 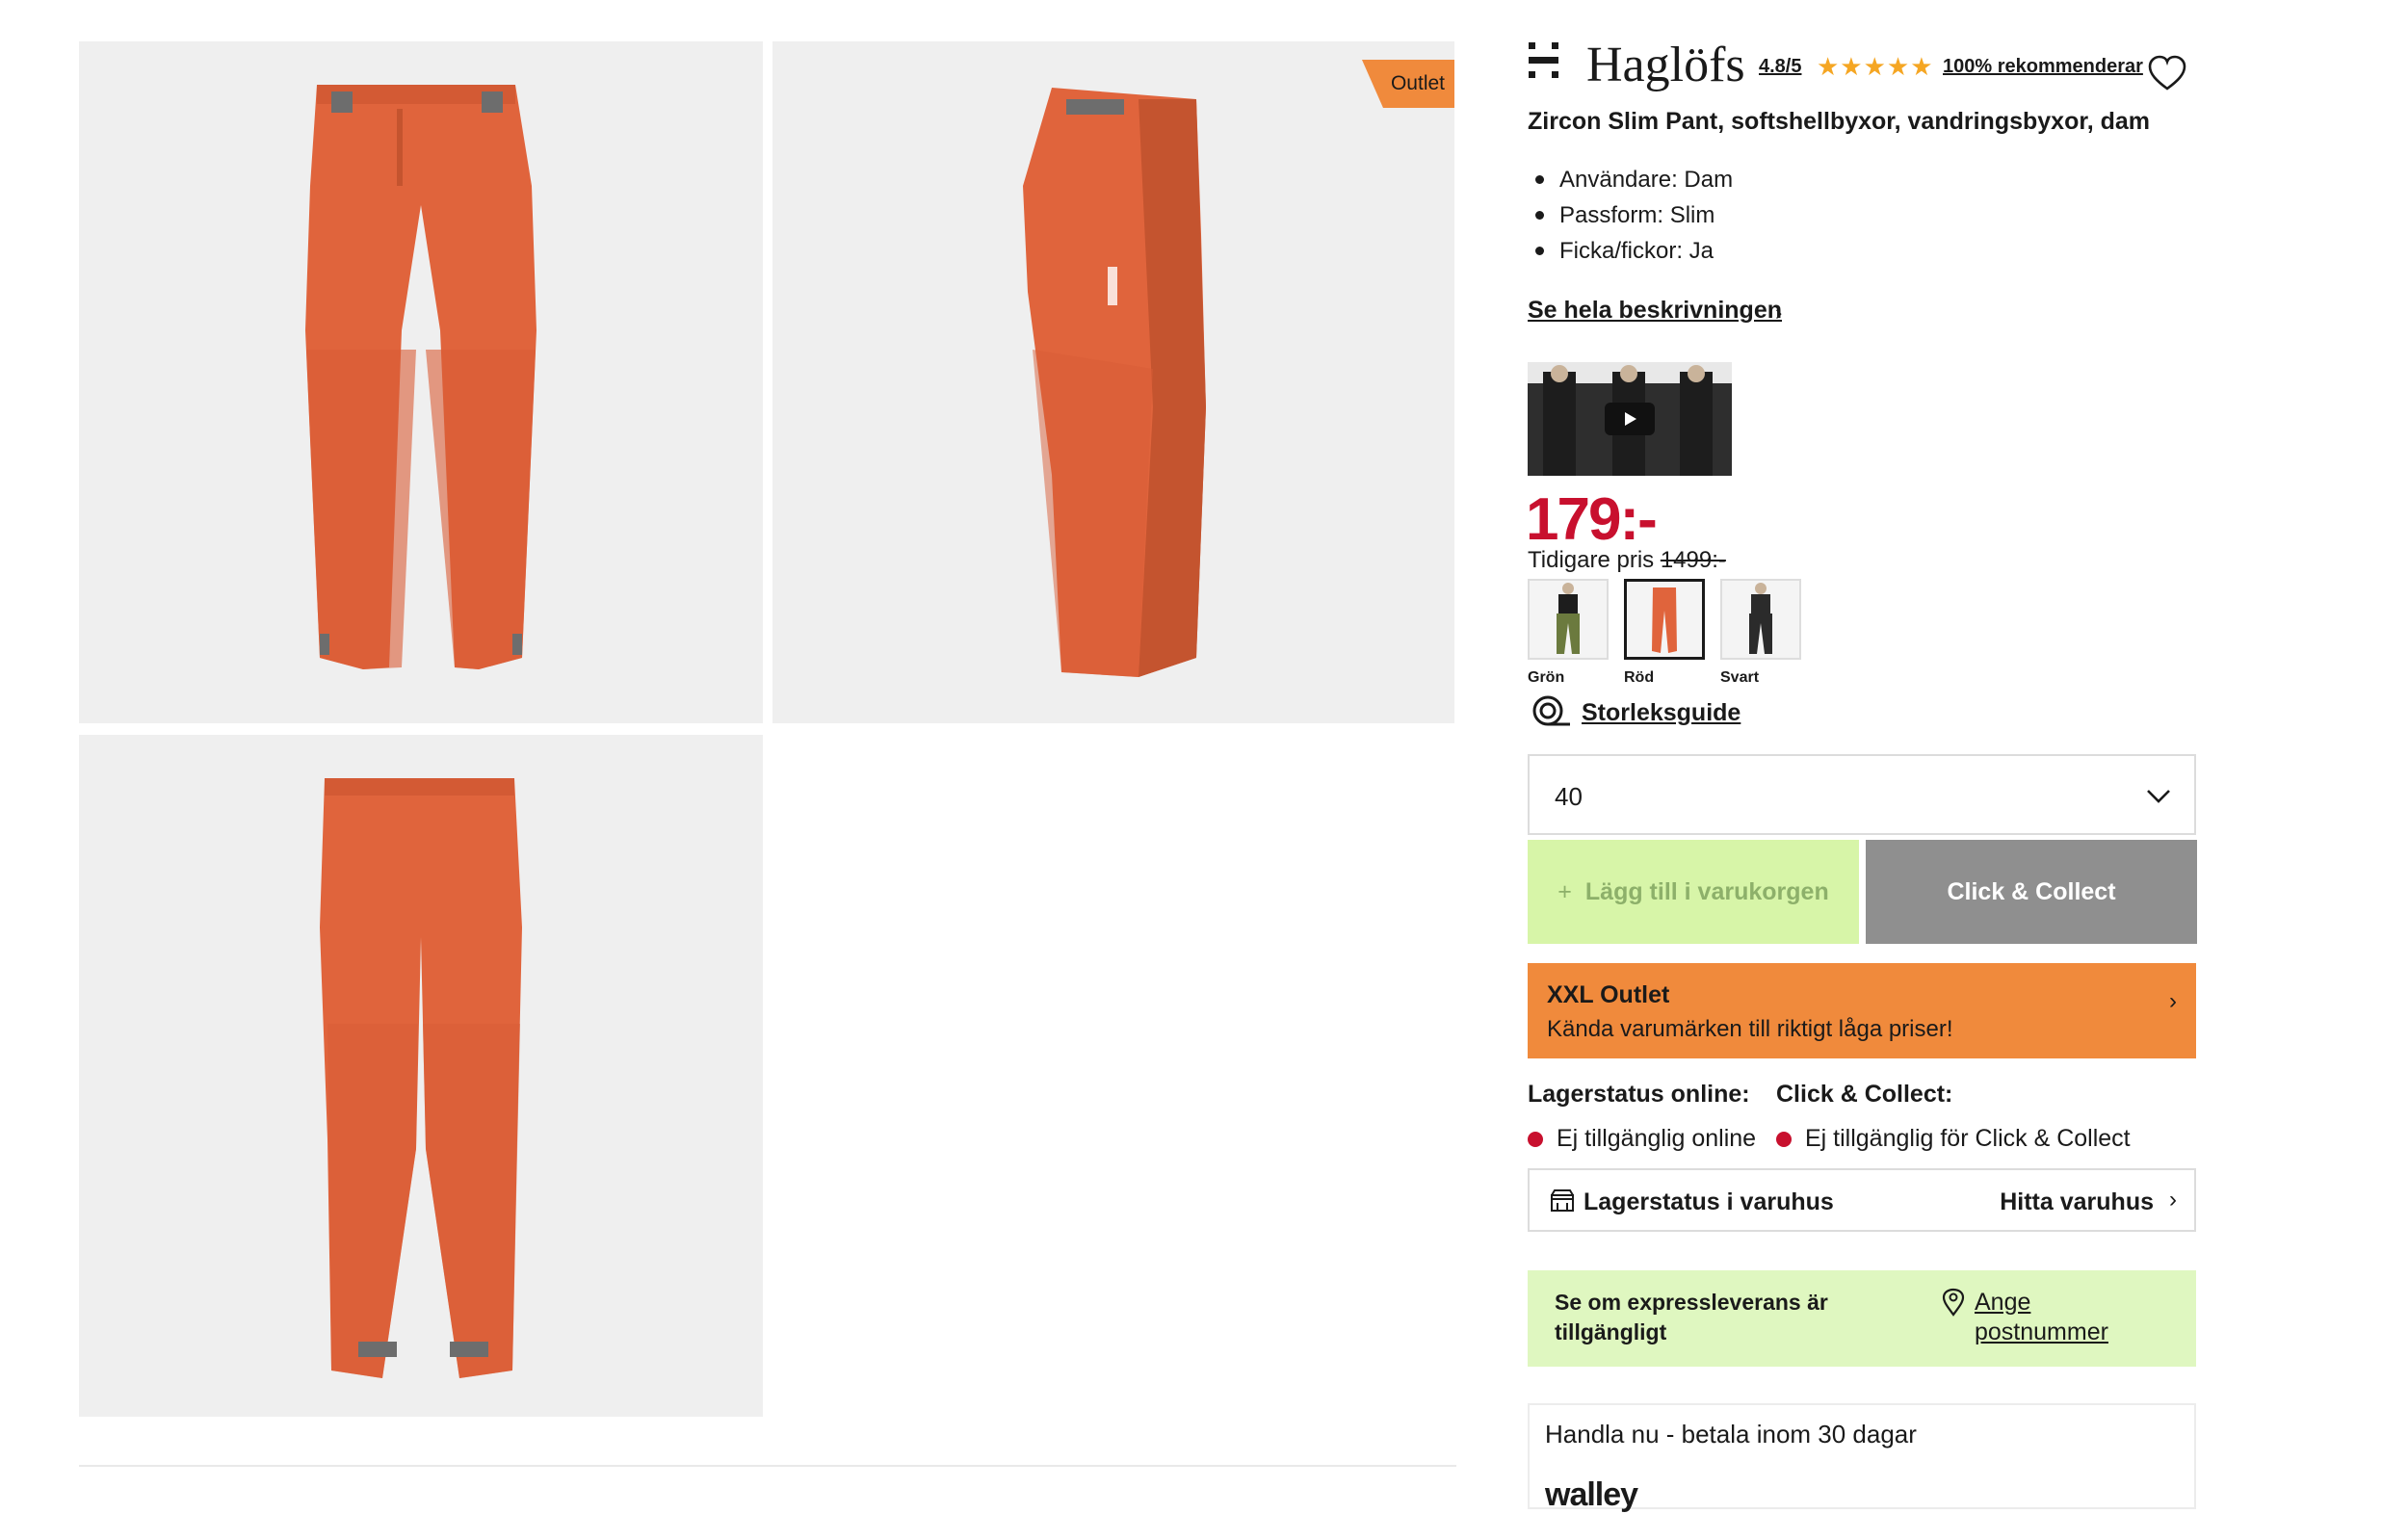 I want to click on product-video-thumbnail, so click(x=1630, y=419).